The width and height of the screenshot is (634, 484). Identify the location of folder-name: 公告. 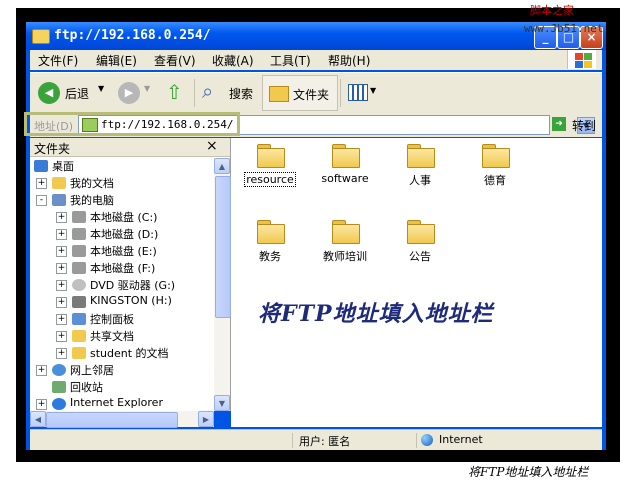
(420, 256).